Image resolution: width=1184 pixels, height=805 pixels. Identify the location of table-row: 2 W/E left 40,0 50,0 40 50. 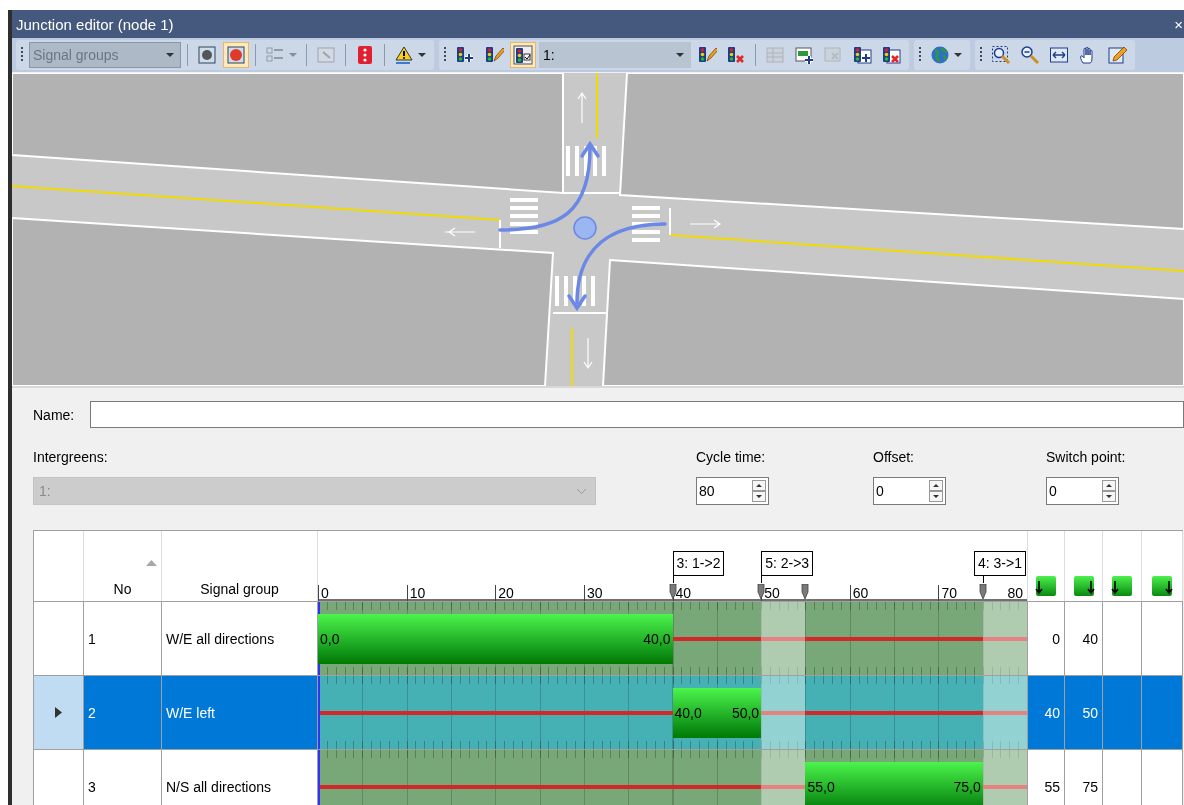
(608, 712).